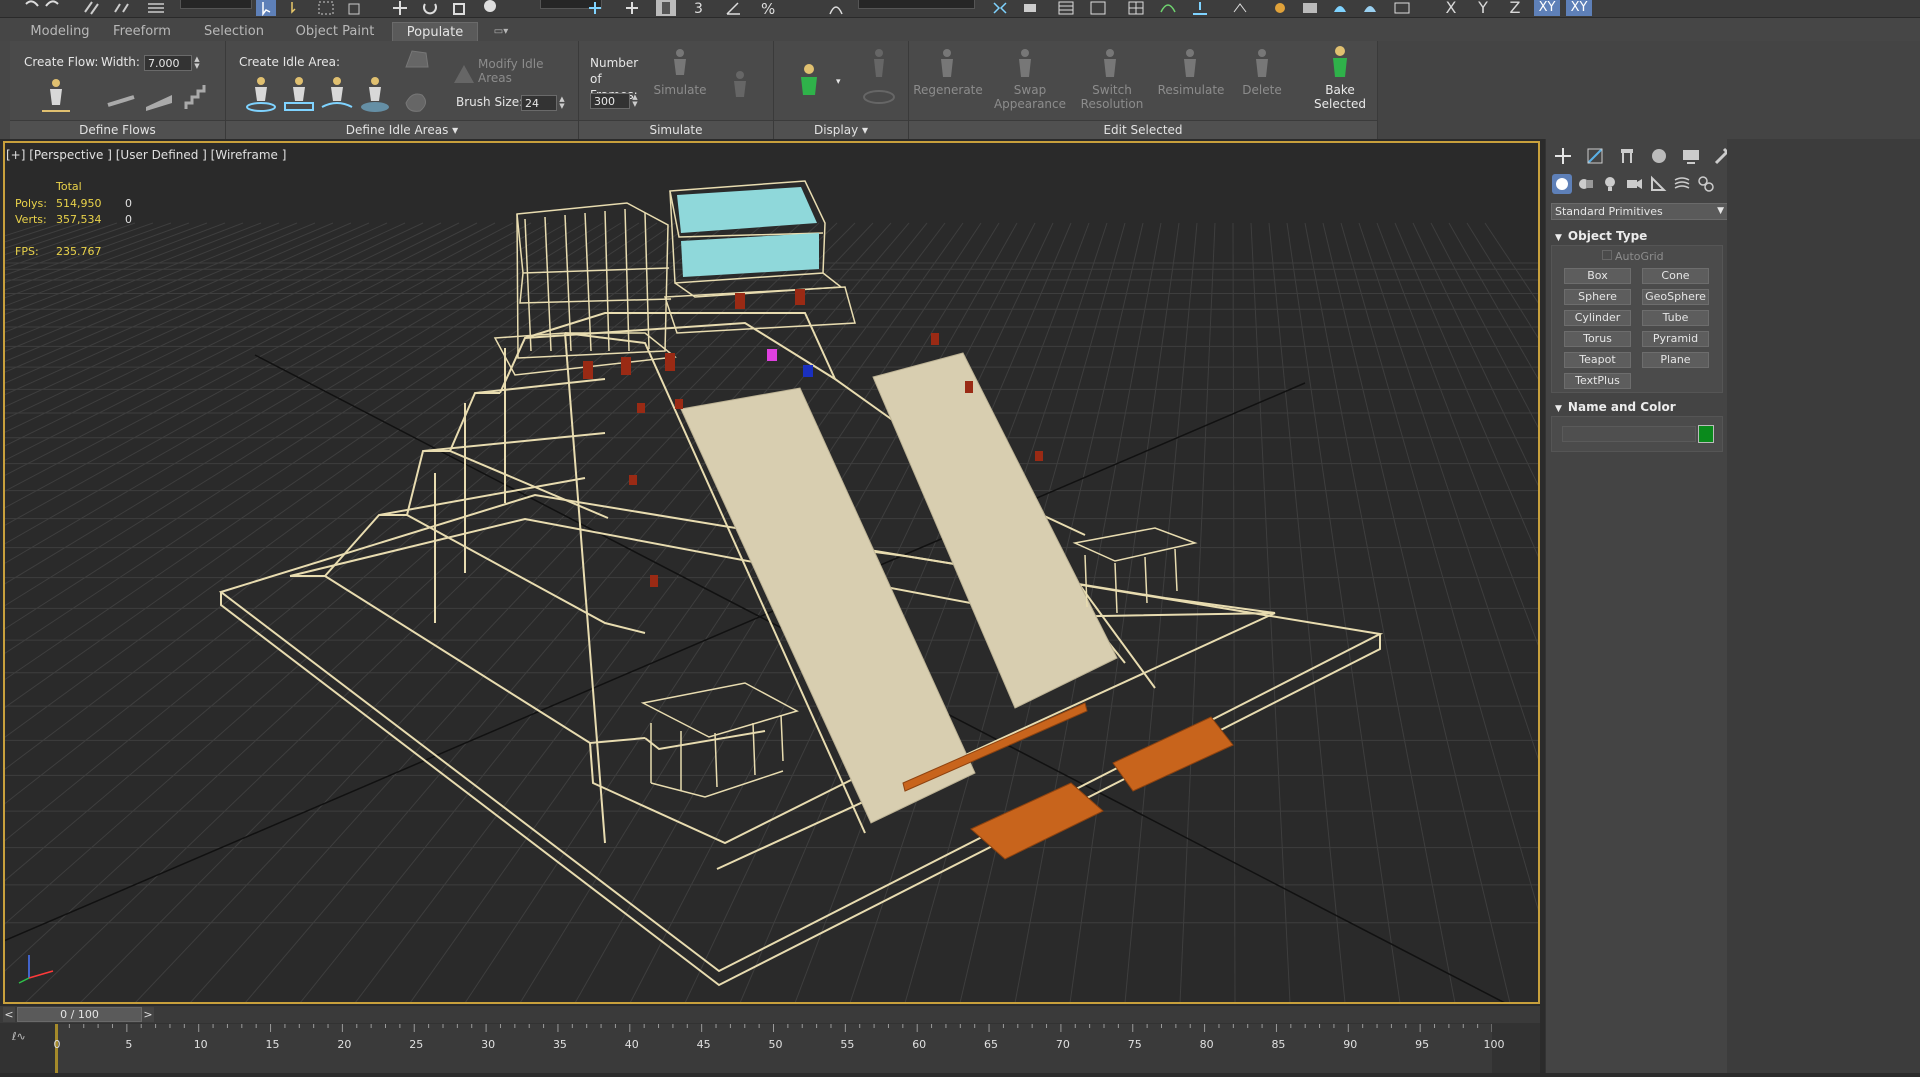 The image size is (1920, 1077). What do you see at coordinates (19, 1036) in the screenshot?
I see `curve-editor-mini-icon: ℓ∿` at bounding box center [19, 1036].